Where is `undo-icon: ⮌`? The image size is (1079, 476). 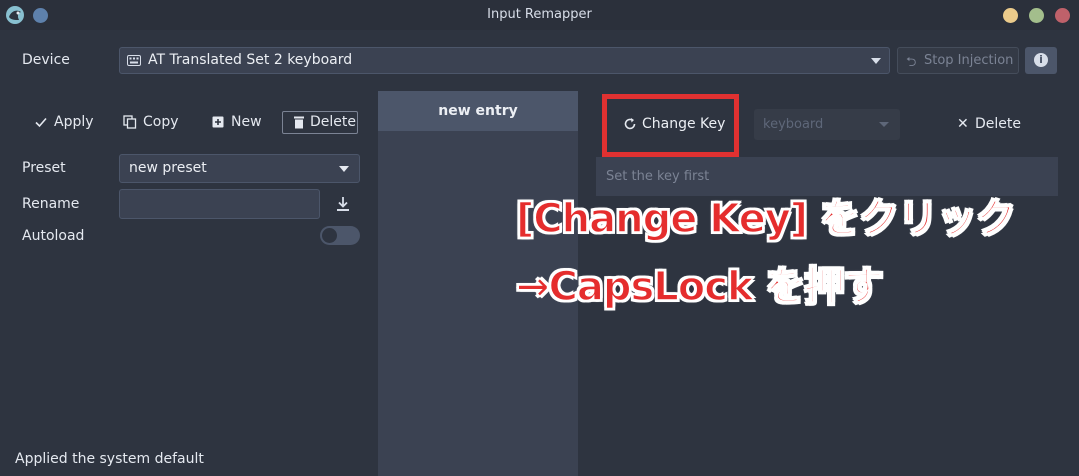 undo-icon: ⮌ is located at coordinates (911, 62).